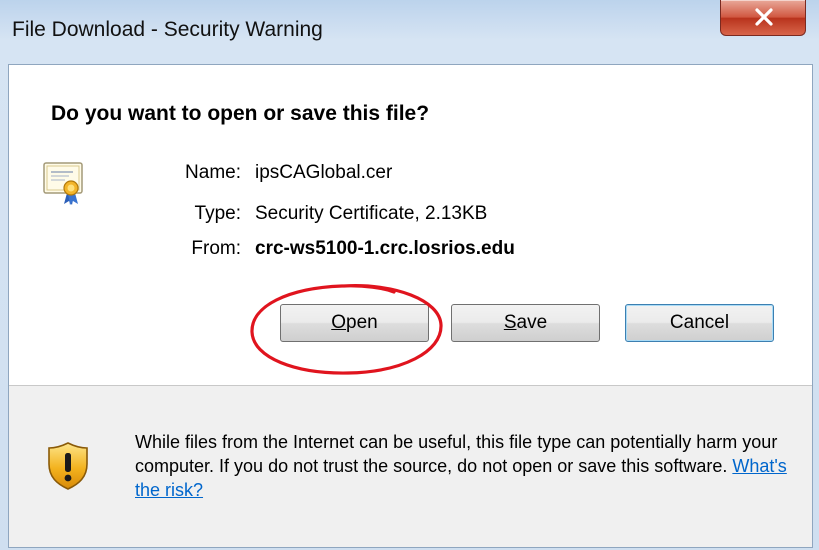 The image size is (819, 550). I want to click on file-type-value: Security Certificate, 2.13KB, so click(371, 213).